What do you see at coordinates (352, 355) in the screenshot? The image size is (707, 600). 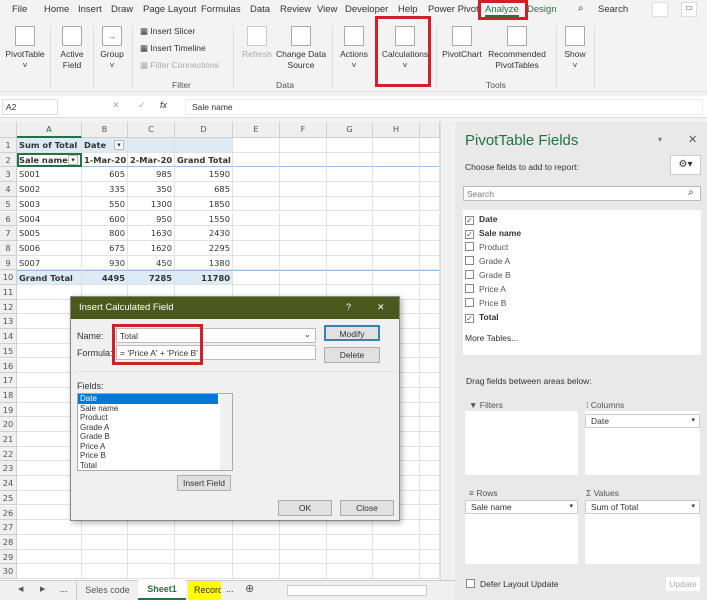 I see `delete-button: Delete` at bounding box center [352, 355].